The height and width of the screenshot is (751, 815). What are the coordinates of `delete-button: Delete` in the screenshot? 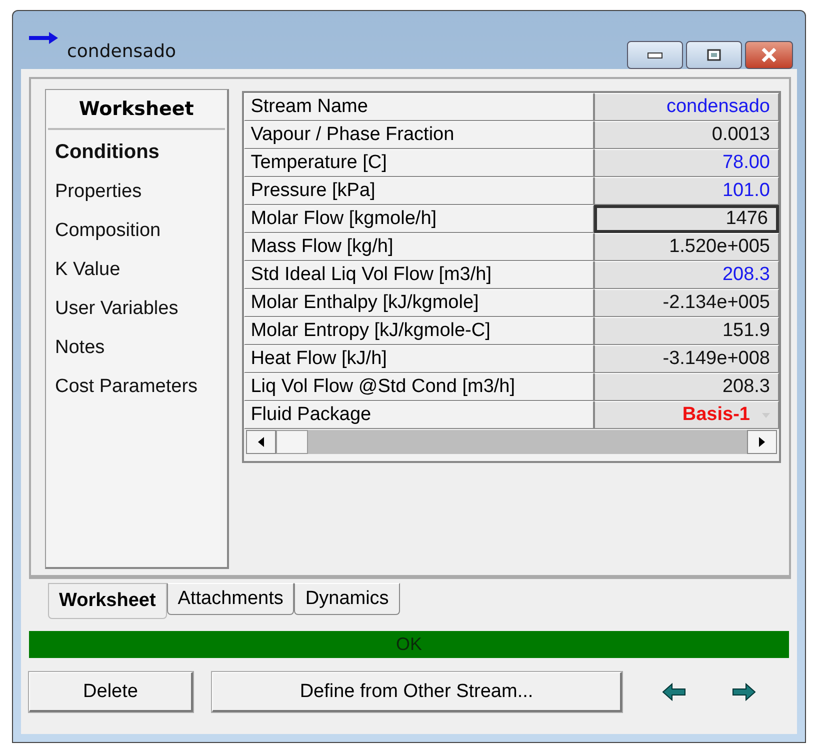 It's located at (111, 692).